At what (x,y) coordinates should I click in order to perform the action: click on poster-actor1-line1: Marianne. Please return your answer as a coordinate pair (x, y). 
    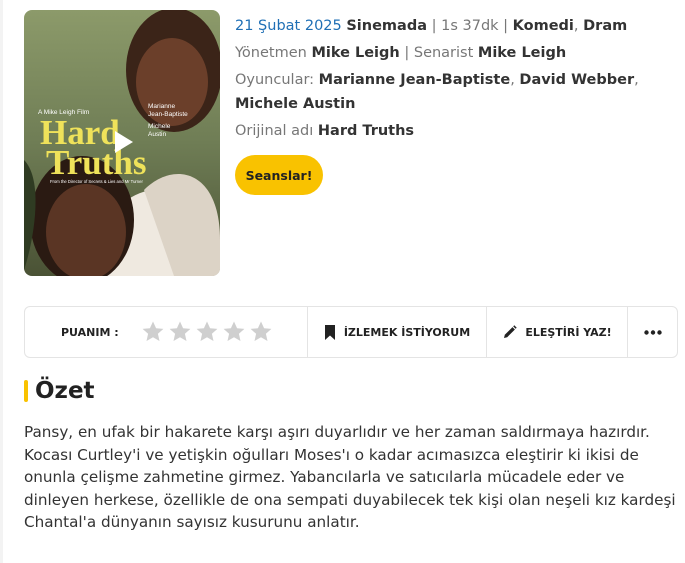
    Looking at the image, I should click on (161, 106).